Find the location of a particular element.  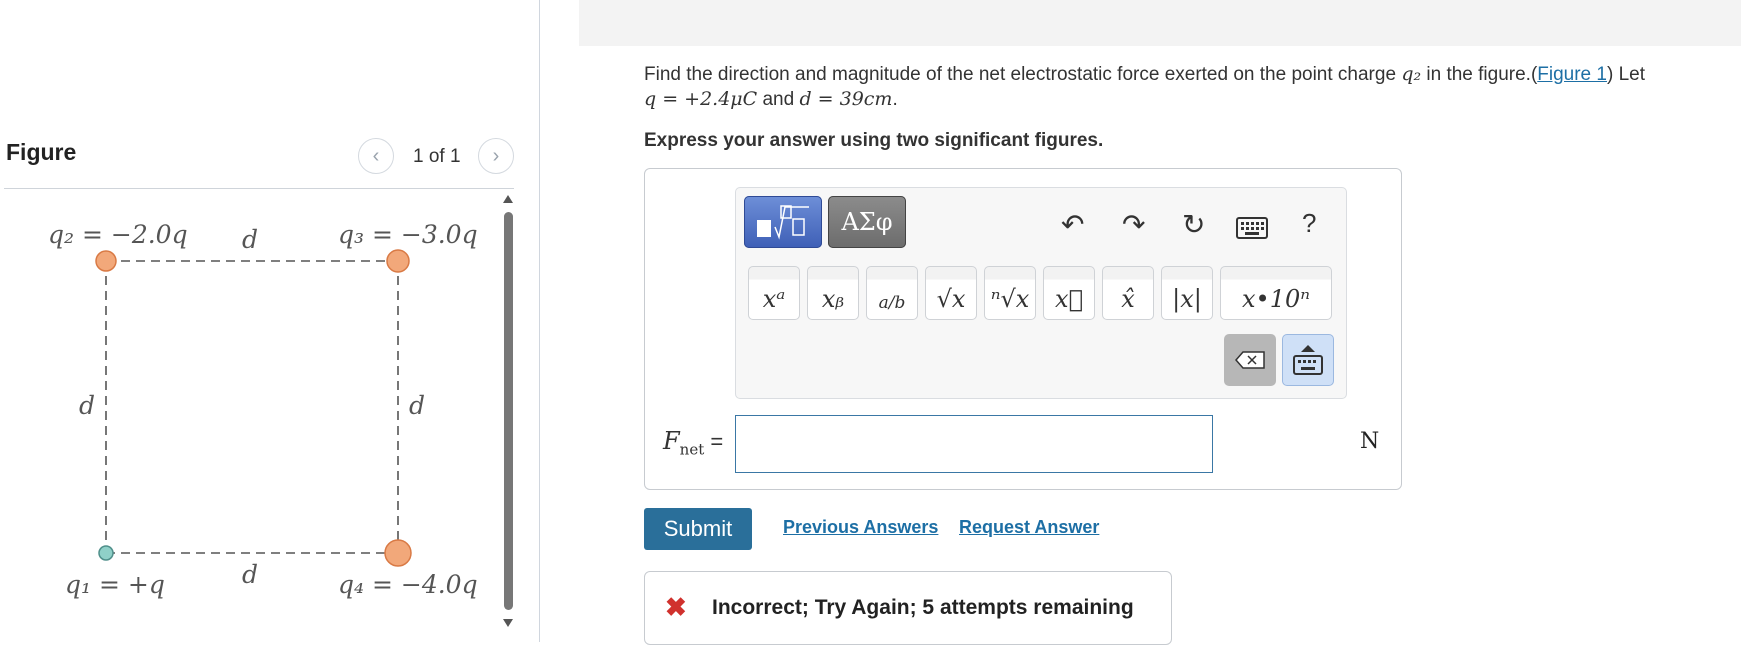

charge-q3 is located at coordinates (398, 261).